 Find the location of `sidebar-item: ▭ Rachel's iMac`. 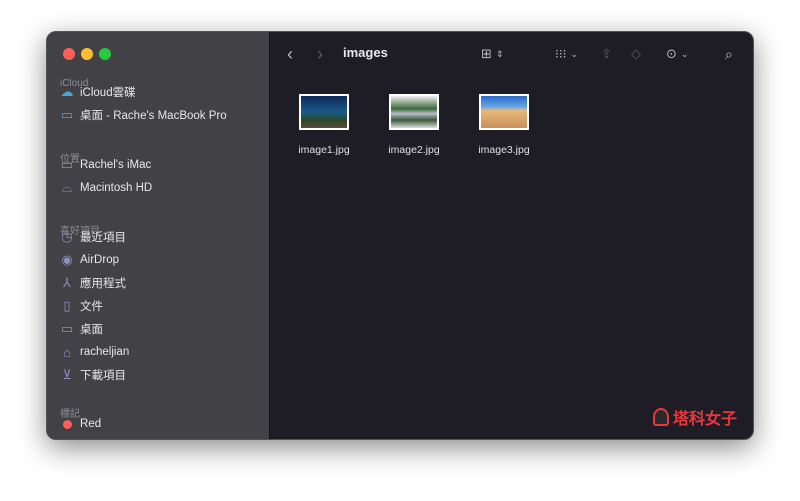

sidebar-item: ▭ Rachel's iMac is located at coordinates (105, 165).